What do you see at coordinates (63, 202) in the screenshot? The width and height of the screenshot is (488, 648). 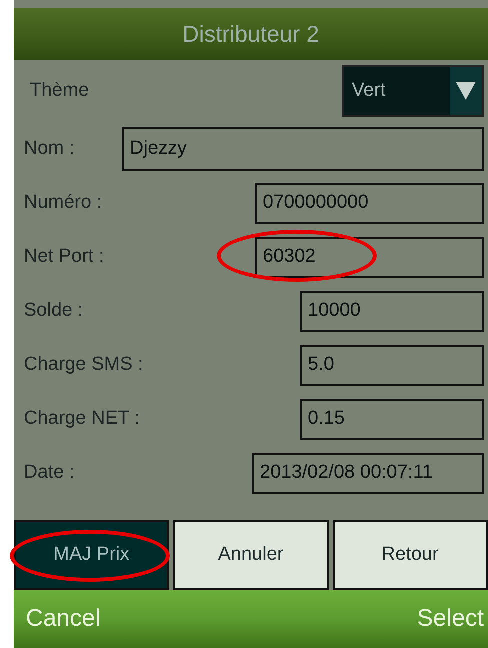 I see `field-label: Numéro :` at bounding box center [63, 202].